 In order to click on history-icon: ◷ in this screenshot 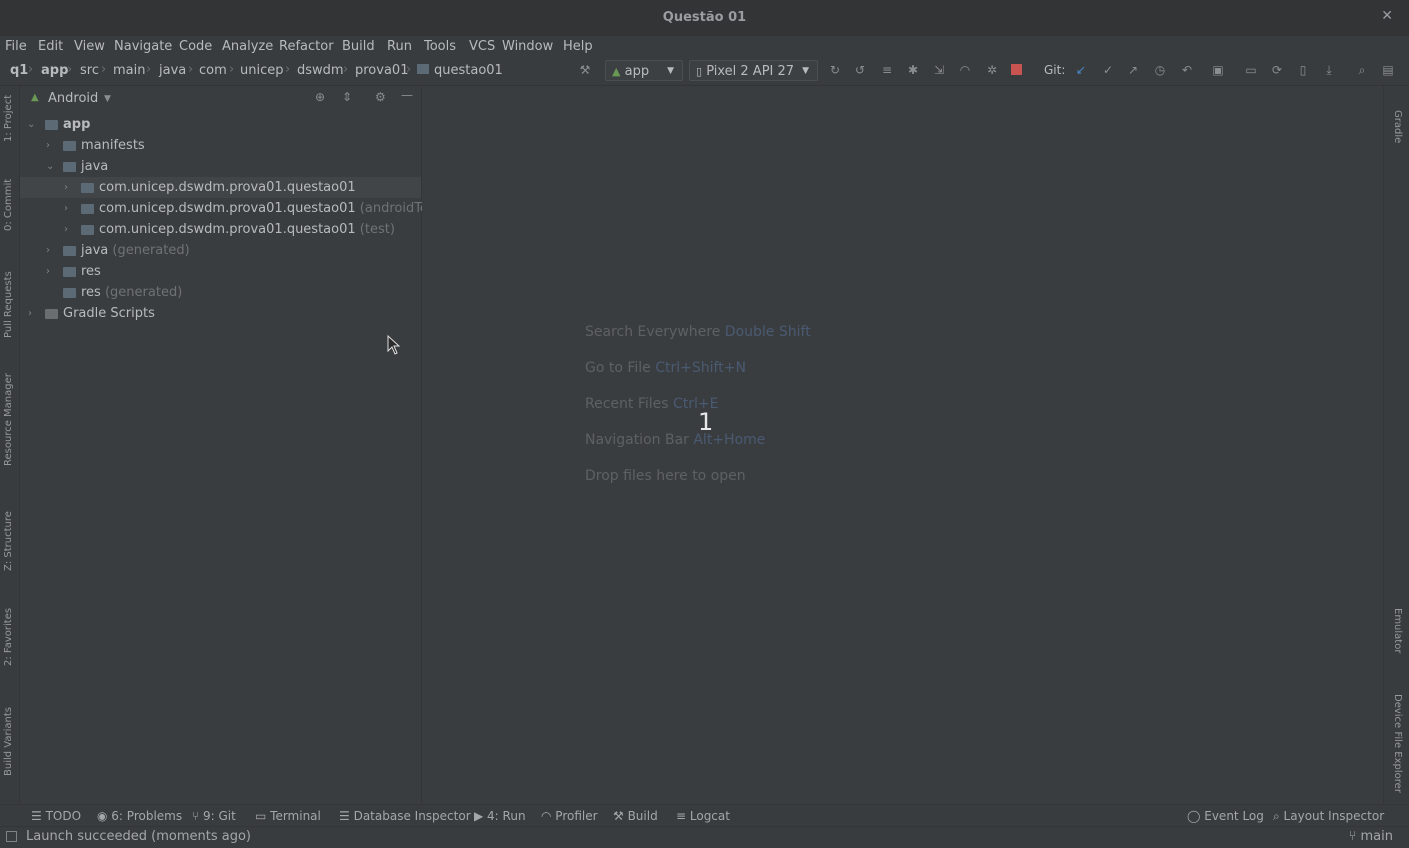, I will do `click(1160, 70)`.